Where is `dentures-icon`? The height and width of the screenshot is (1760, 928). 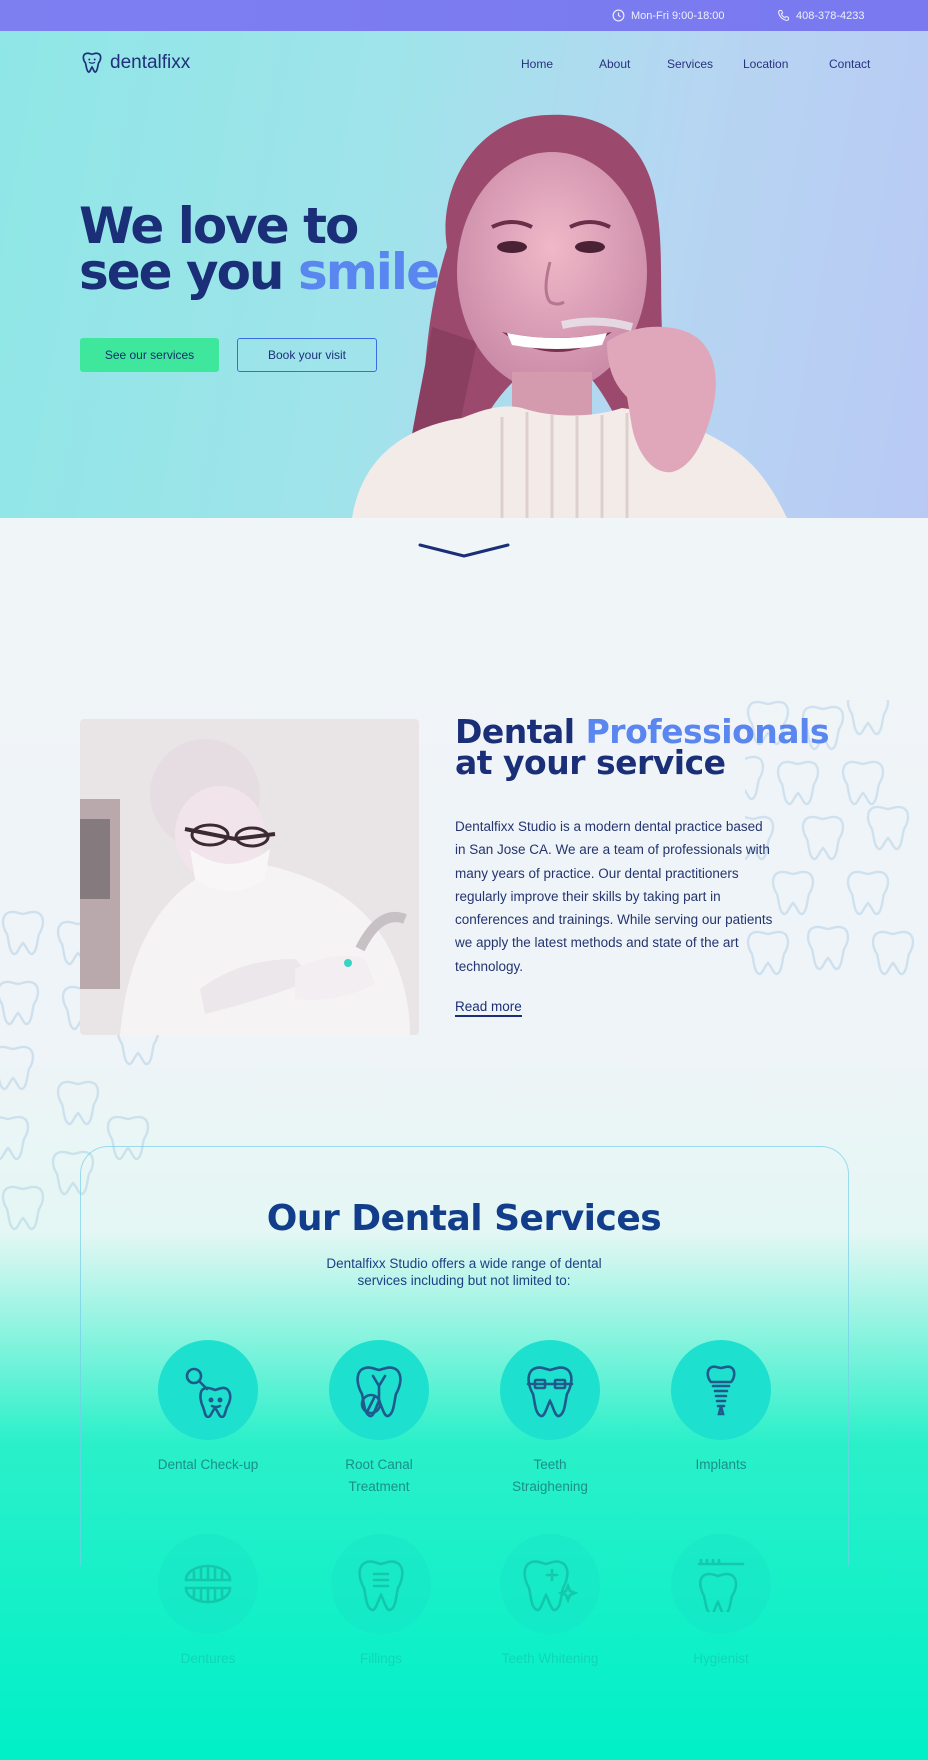
dentures-icon is located at coordinates (208, 1584).